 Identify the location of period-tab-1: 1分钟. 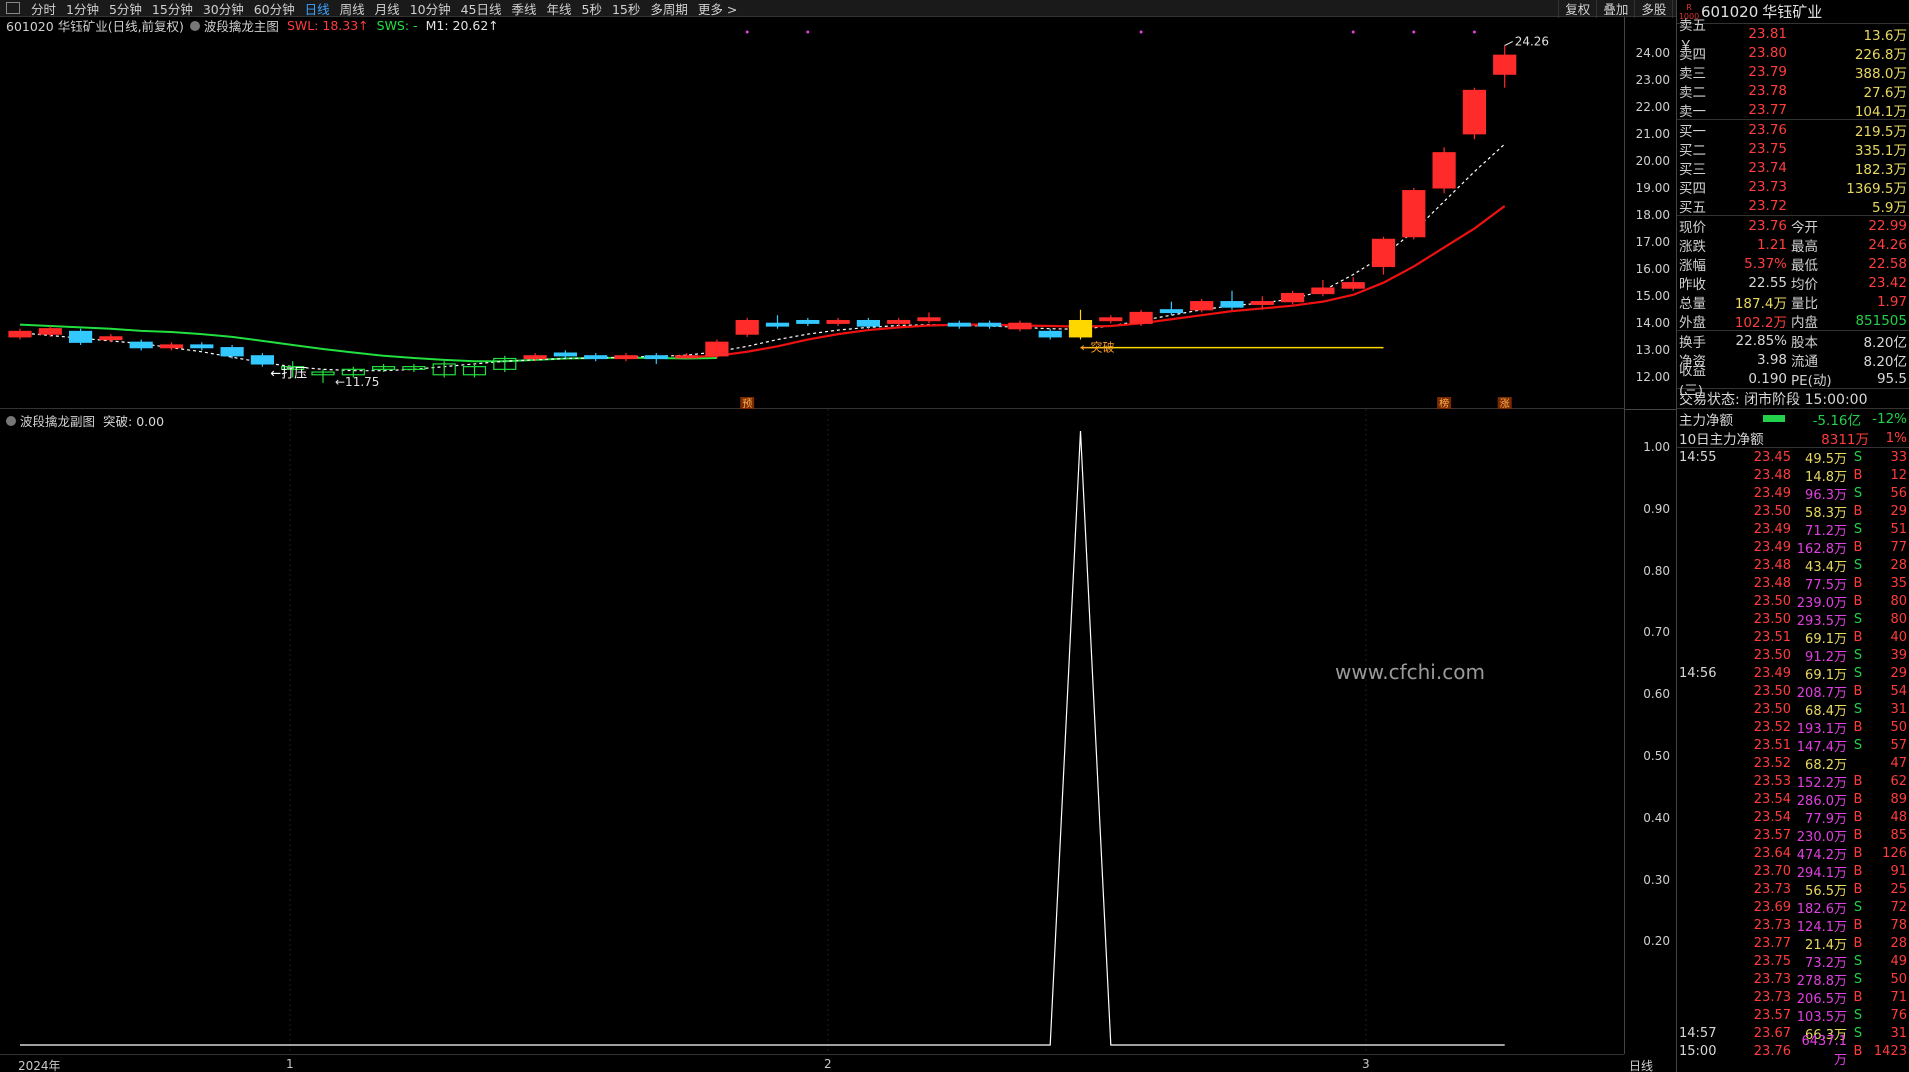
(82, 9).